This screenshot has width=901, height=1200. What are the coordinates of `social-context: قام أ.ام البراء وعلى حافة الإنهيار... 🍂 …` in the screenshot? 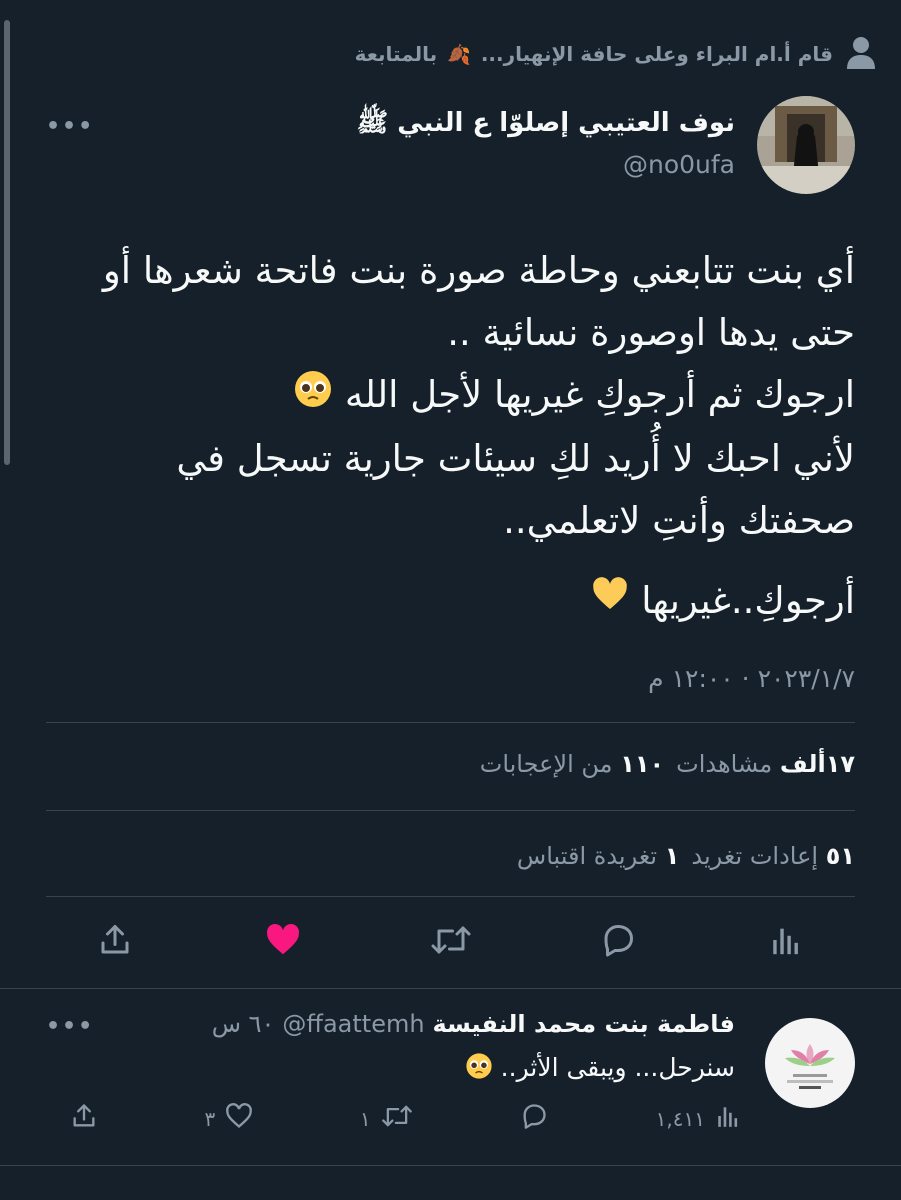 It's located at (617, 54).